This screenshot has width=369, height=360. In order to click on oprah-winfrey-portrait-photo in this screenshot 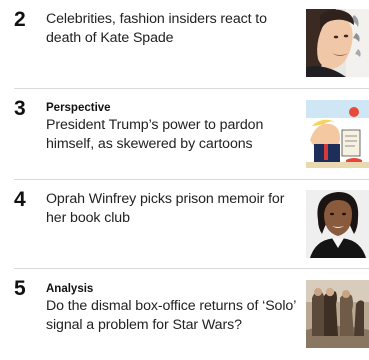, I will do `click(337, 224)`.